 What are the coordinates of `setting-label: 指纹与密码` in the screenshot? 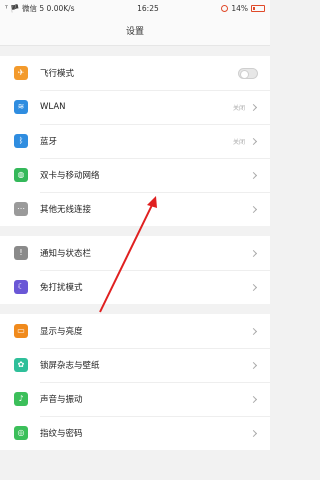 It's located at (61, 434).